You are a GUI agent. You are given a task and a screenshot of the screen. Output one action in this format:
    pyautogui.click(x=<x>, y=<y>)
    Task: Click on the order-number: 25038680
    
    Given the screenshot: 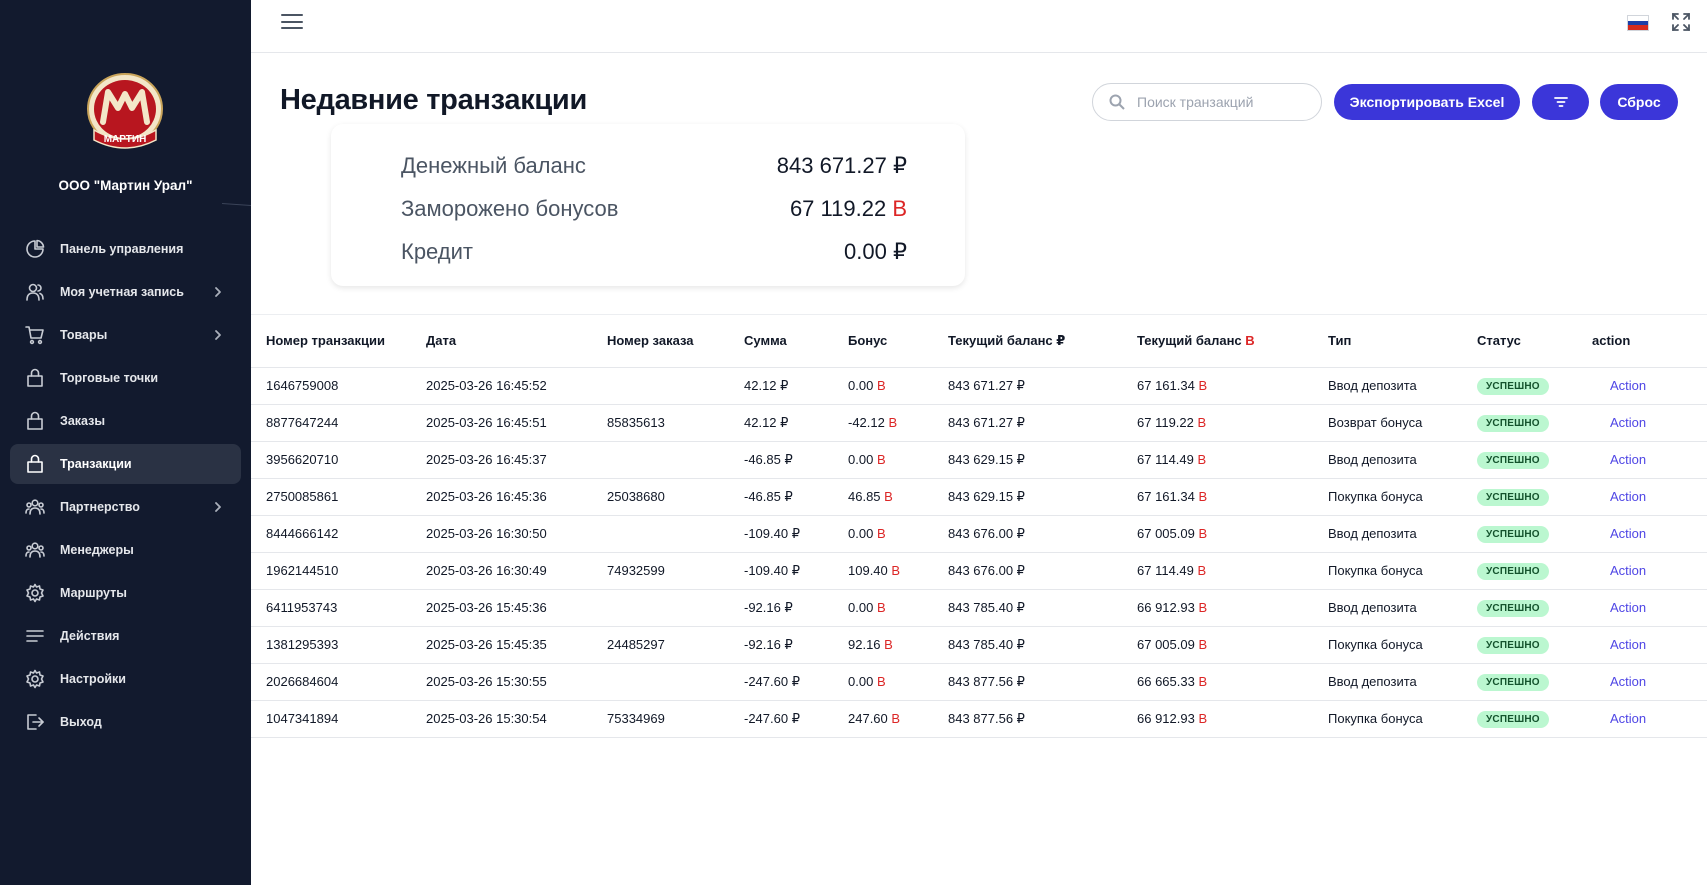 What is the action you would take?
    pyautogui.click(x=675, y=497)
    